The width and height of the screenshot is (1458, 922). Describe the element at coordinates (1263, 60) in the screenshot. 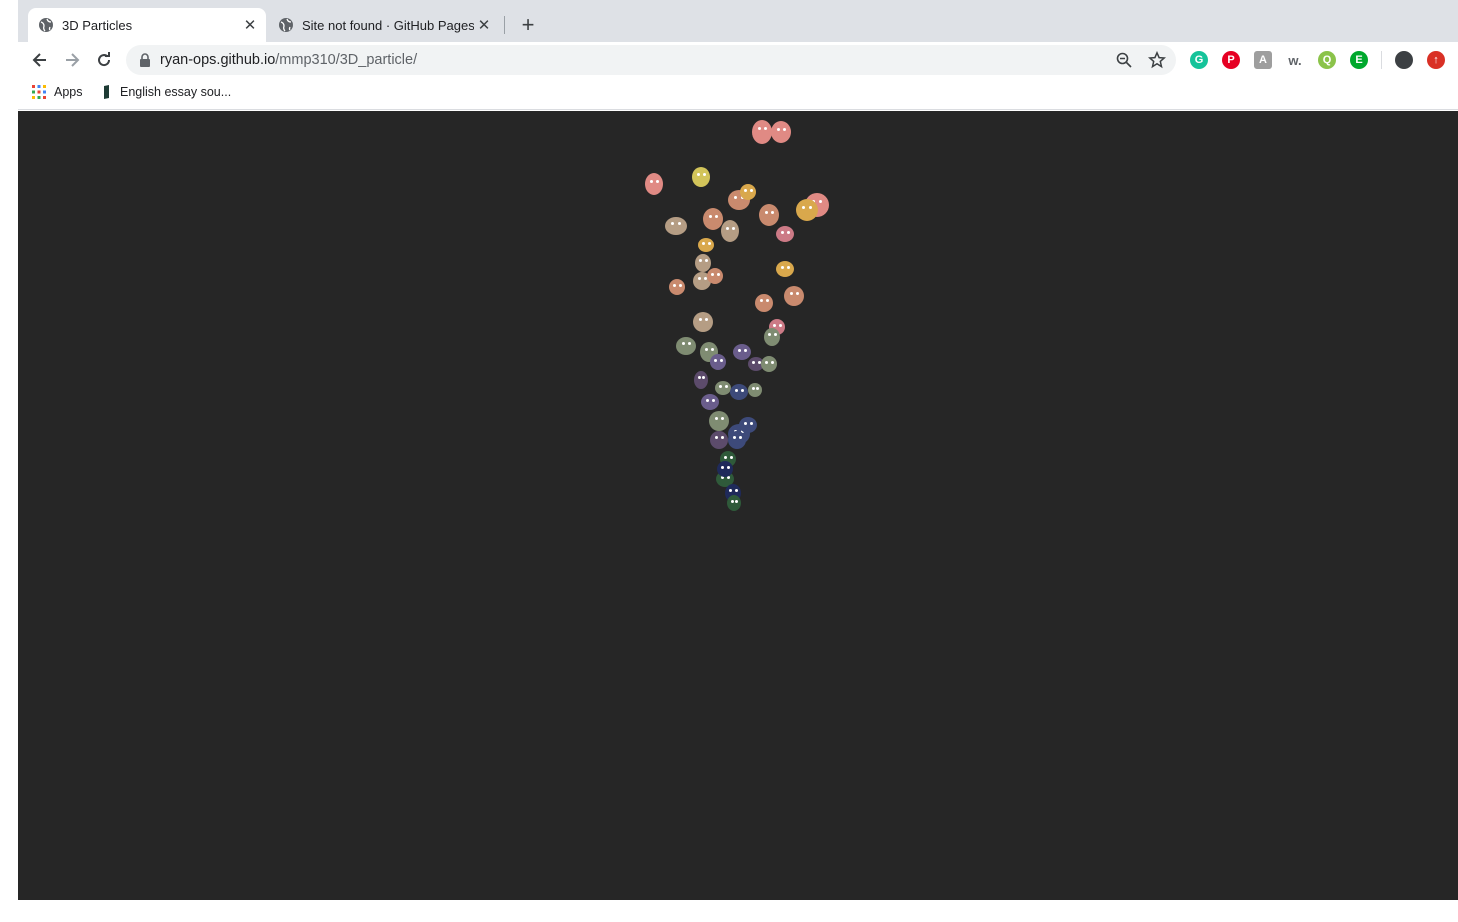

I see `translate-icon: A` at that location.